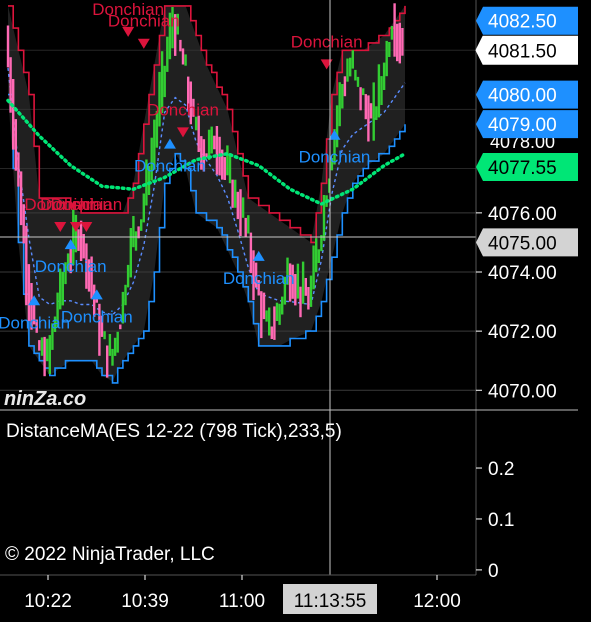 The height and width of the screenshot is (622, 591). What do you see at coordinates (522, 168) in the screenshot?
I see `price-badge-label: 4077.55` at bounding box center [522, 168].